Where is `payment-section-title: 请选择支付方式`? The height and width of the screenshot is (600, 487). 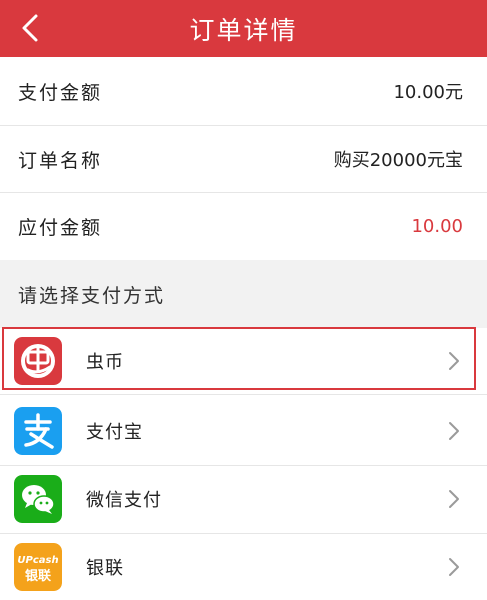 payment-section-title: 请选择支付方式 is located at coordinates (243, 294).